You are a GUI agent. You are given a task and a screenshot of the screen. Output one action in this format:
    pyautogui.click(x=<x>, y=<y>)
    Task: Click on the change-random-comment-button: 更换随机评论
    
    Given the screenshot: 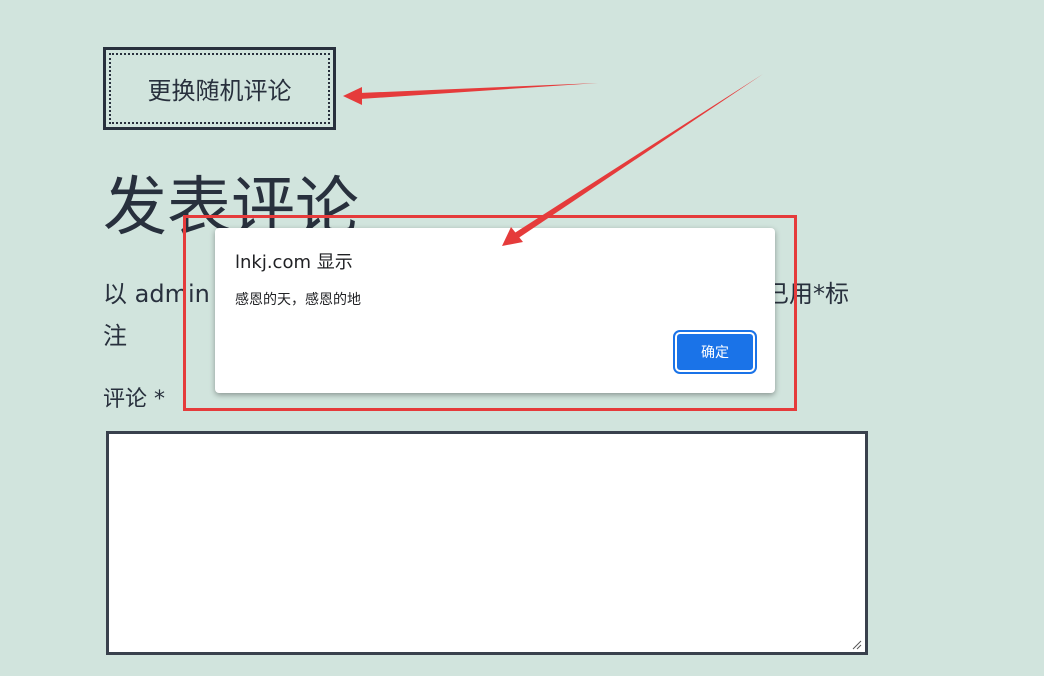 What is the action you would take?
    pyautogui.click(x=219, y=88)
    